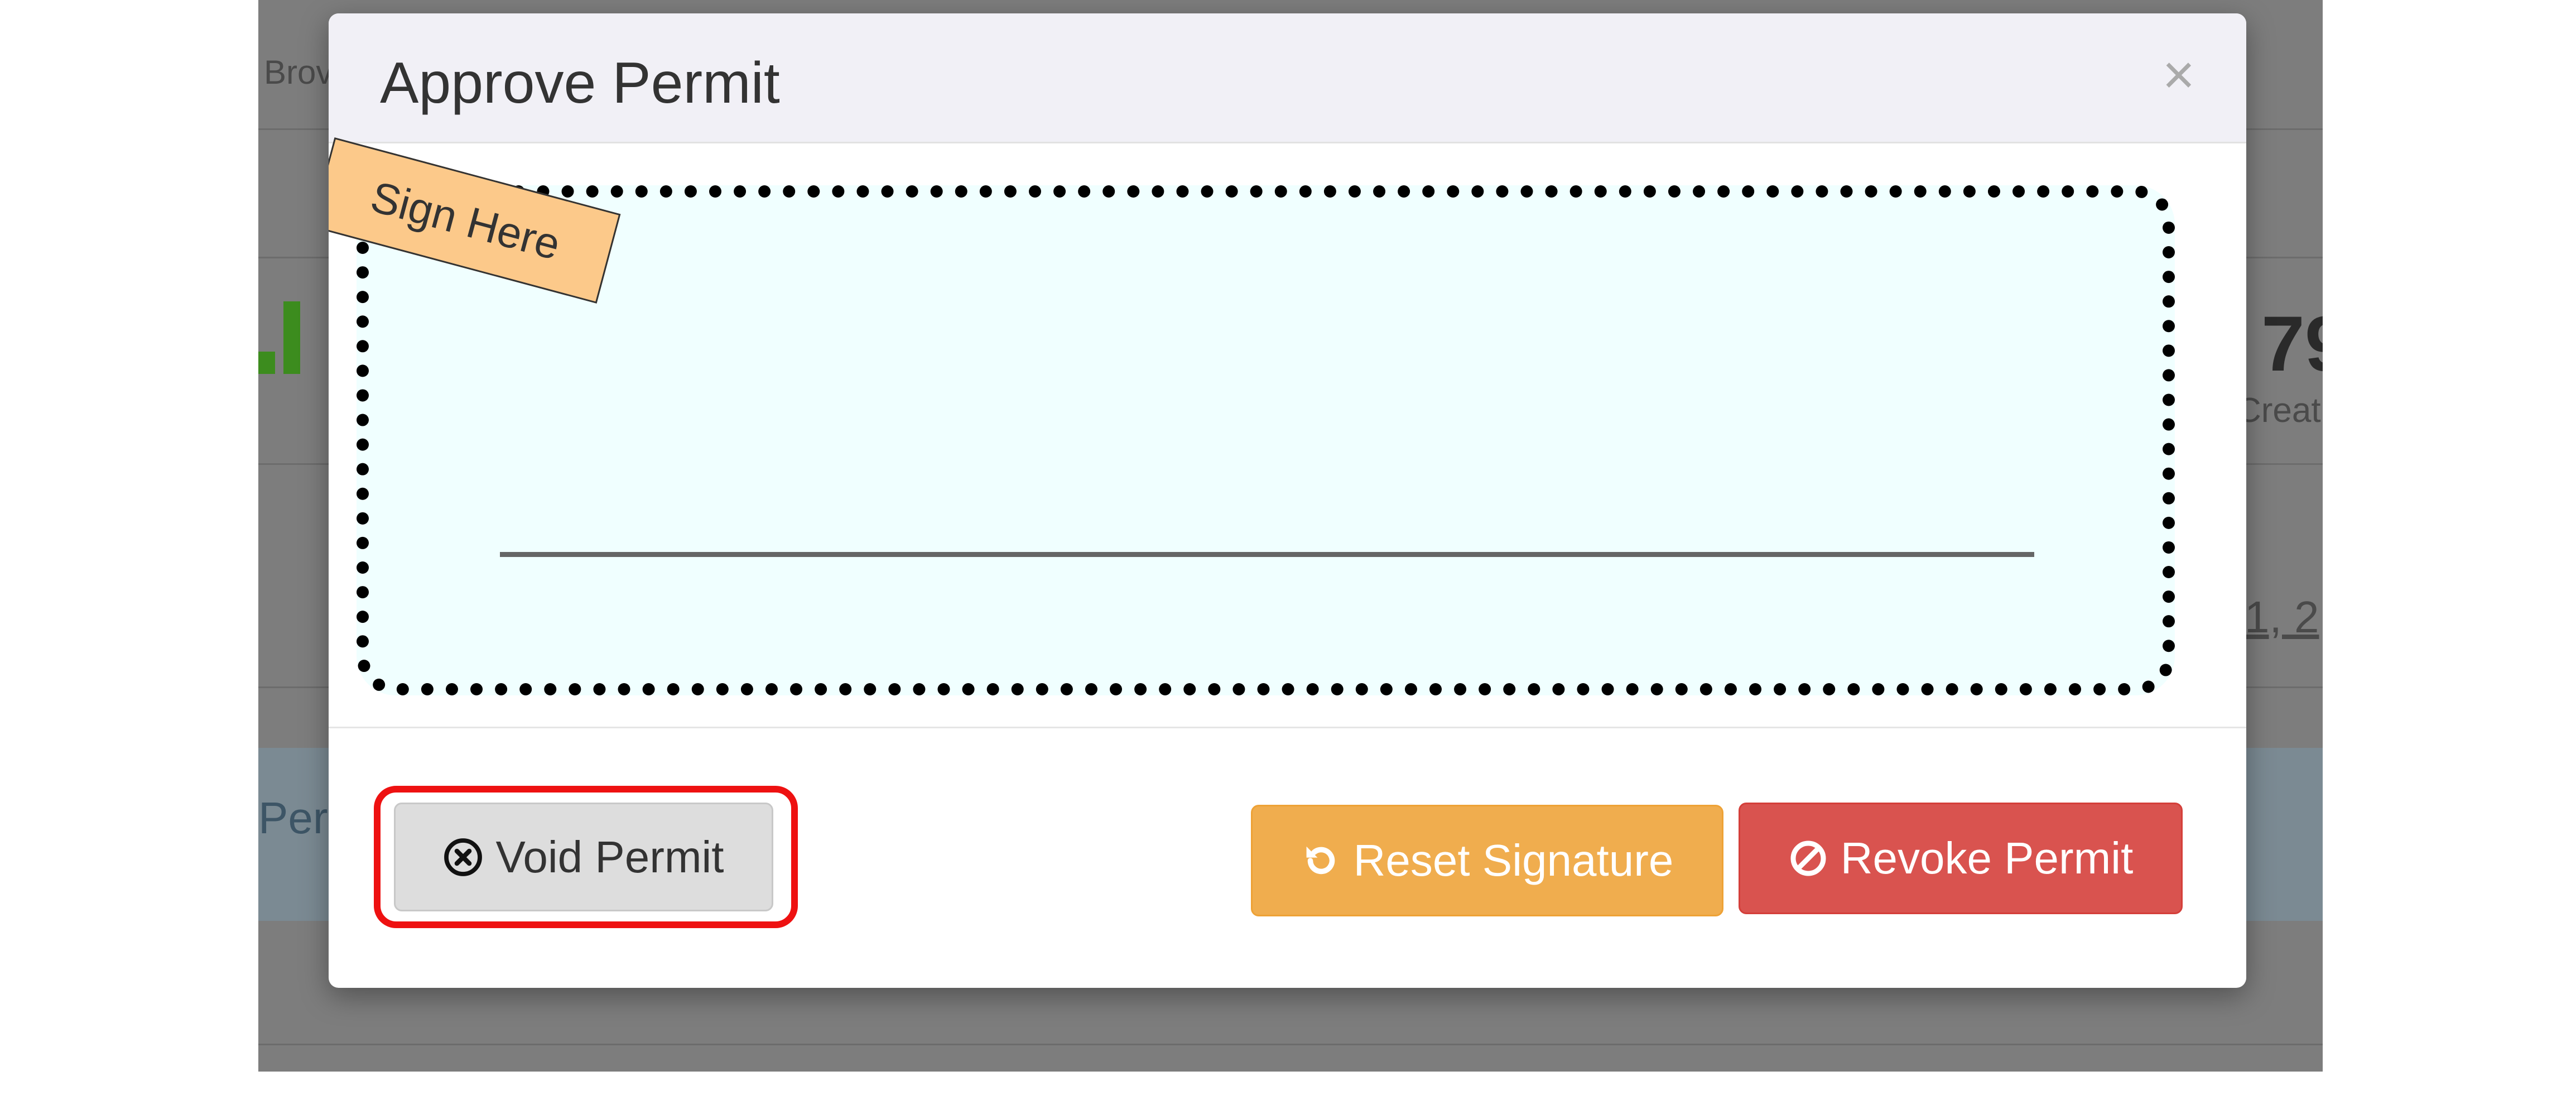 The image size is (2576, 1119). I want to click on revoke-permit-button: Revoke Permit, so click(1961, 858).